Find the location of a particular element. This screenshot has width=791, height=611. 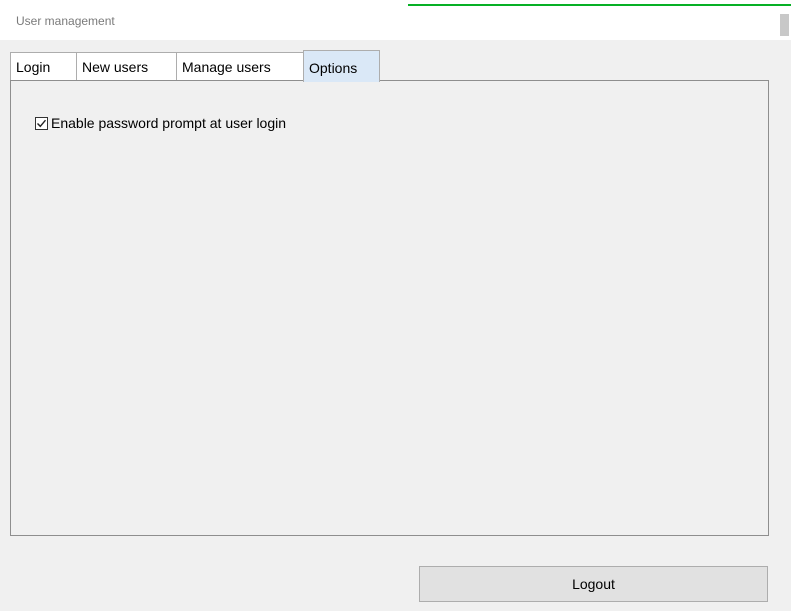

tab-new-users: New users is located at coordinates (126, 66).